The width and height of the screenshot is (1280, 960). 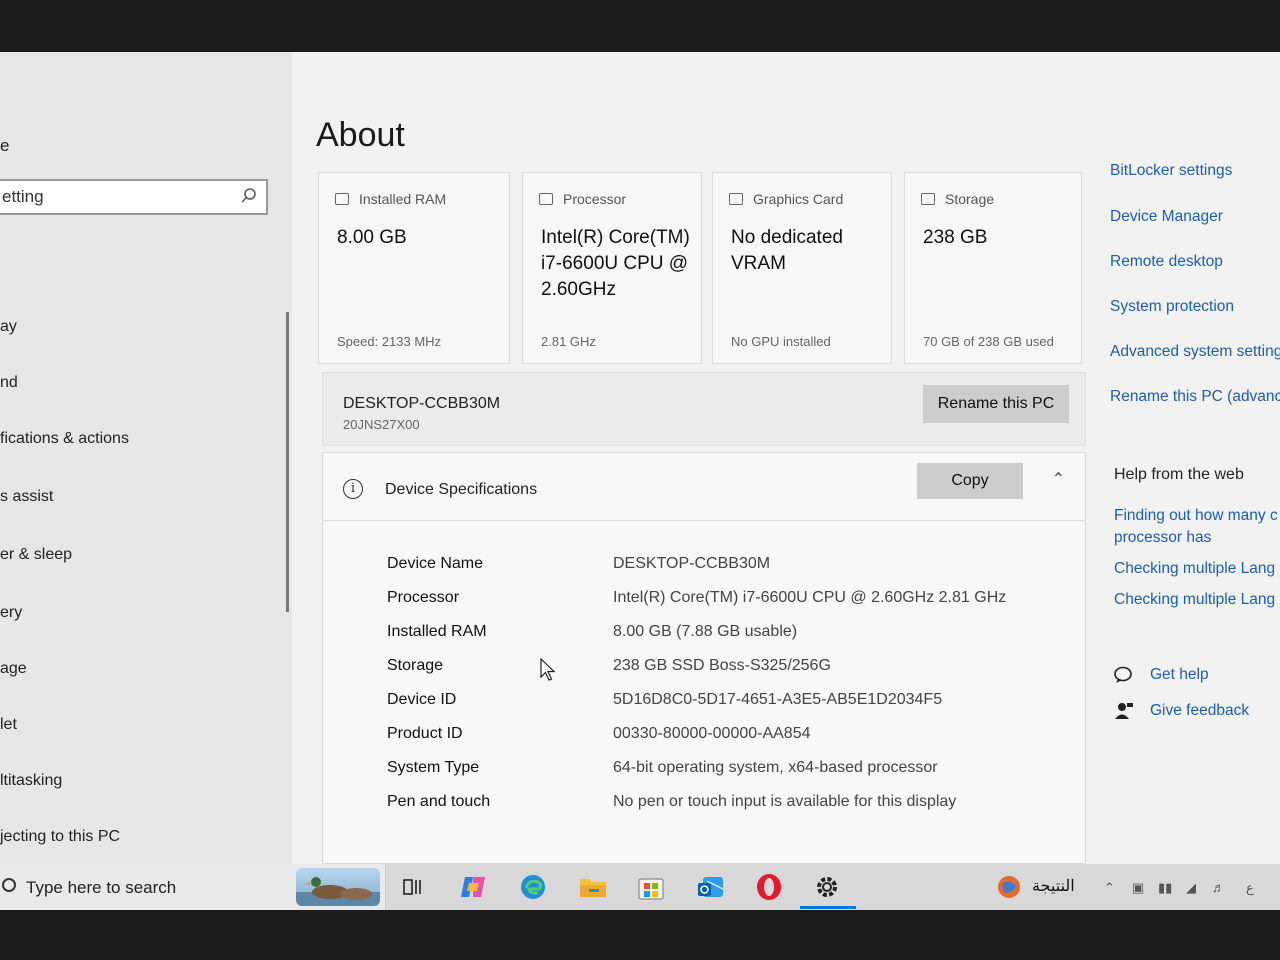 I want to click on give-feedback-label: Give feedback, so click(x=1199, y=711).